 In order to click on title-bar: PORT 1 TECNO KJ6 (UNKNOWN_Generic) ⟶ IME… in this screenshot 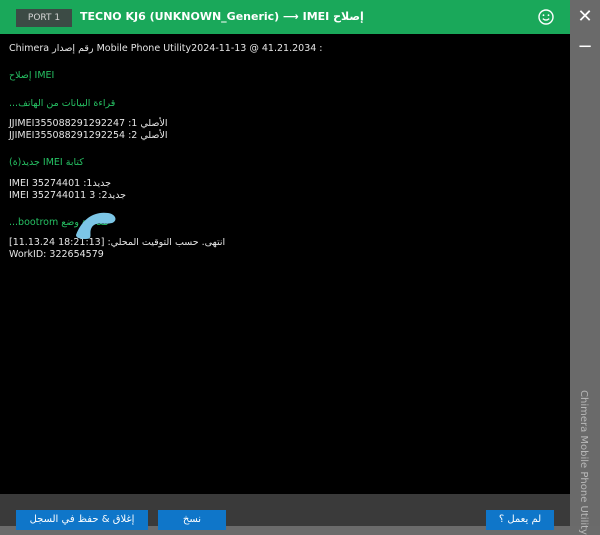, I will do `click(285, 17)`.